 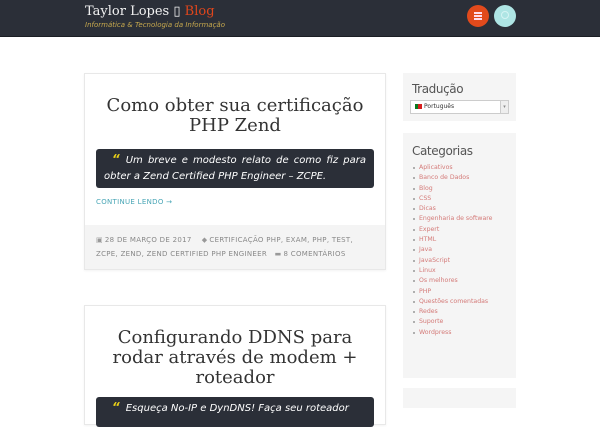 I want to click on post-date: 28 DE MARÇO DE 2017, so click(x=148, y=240).